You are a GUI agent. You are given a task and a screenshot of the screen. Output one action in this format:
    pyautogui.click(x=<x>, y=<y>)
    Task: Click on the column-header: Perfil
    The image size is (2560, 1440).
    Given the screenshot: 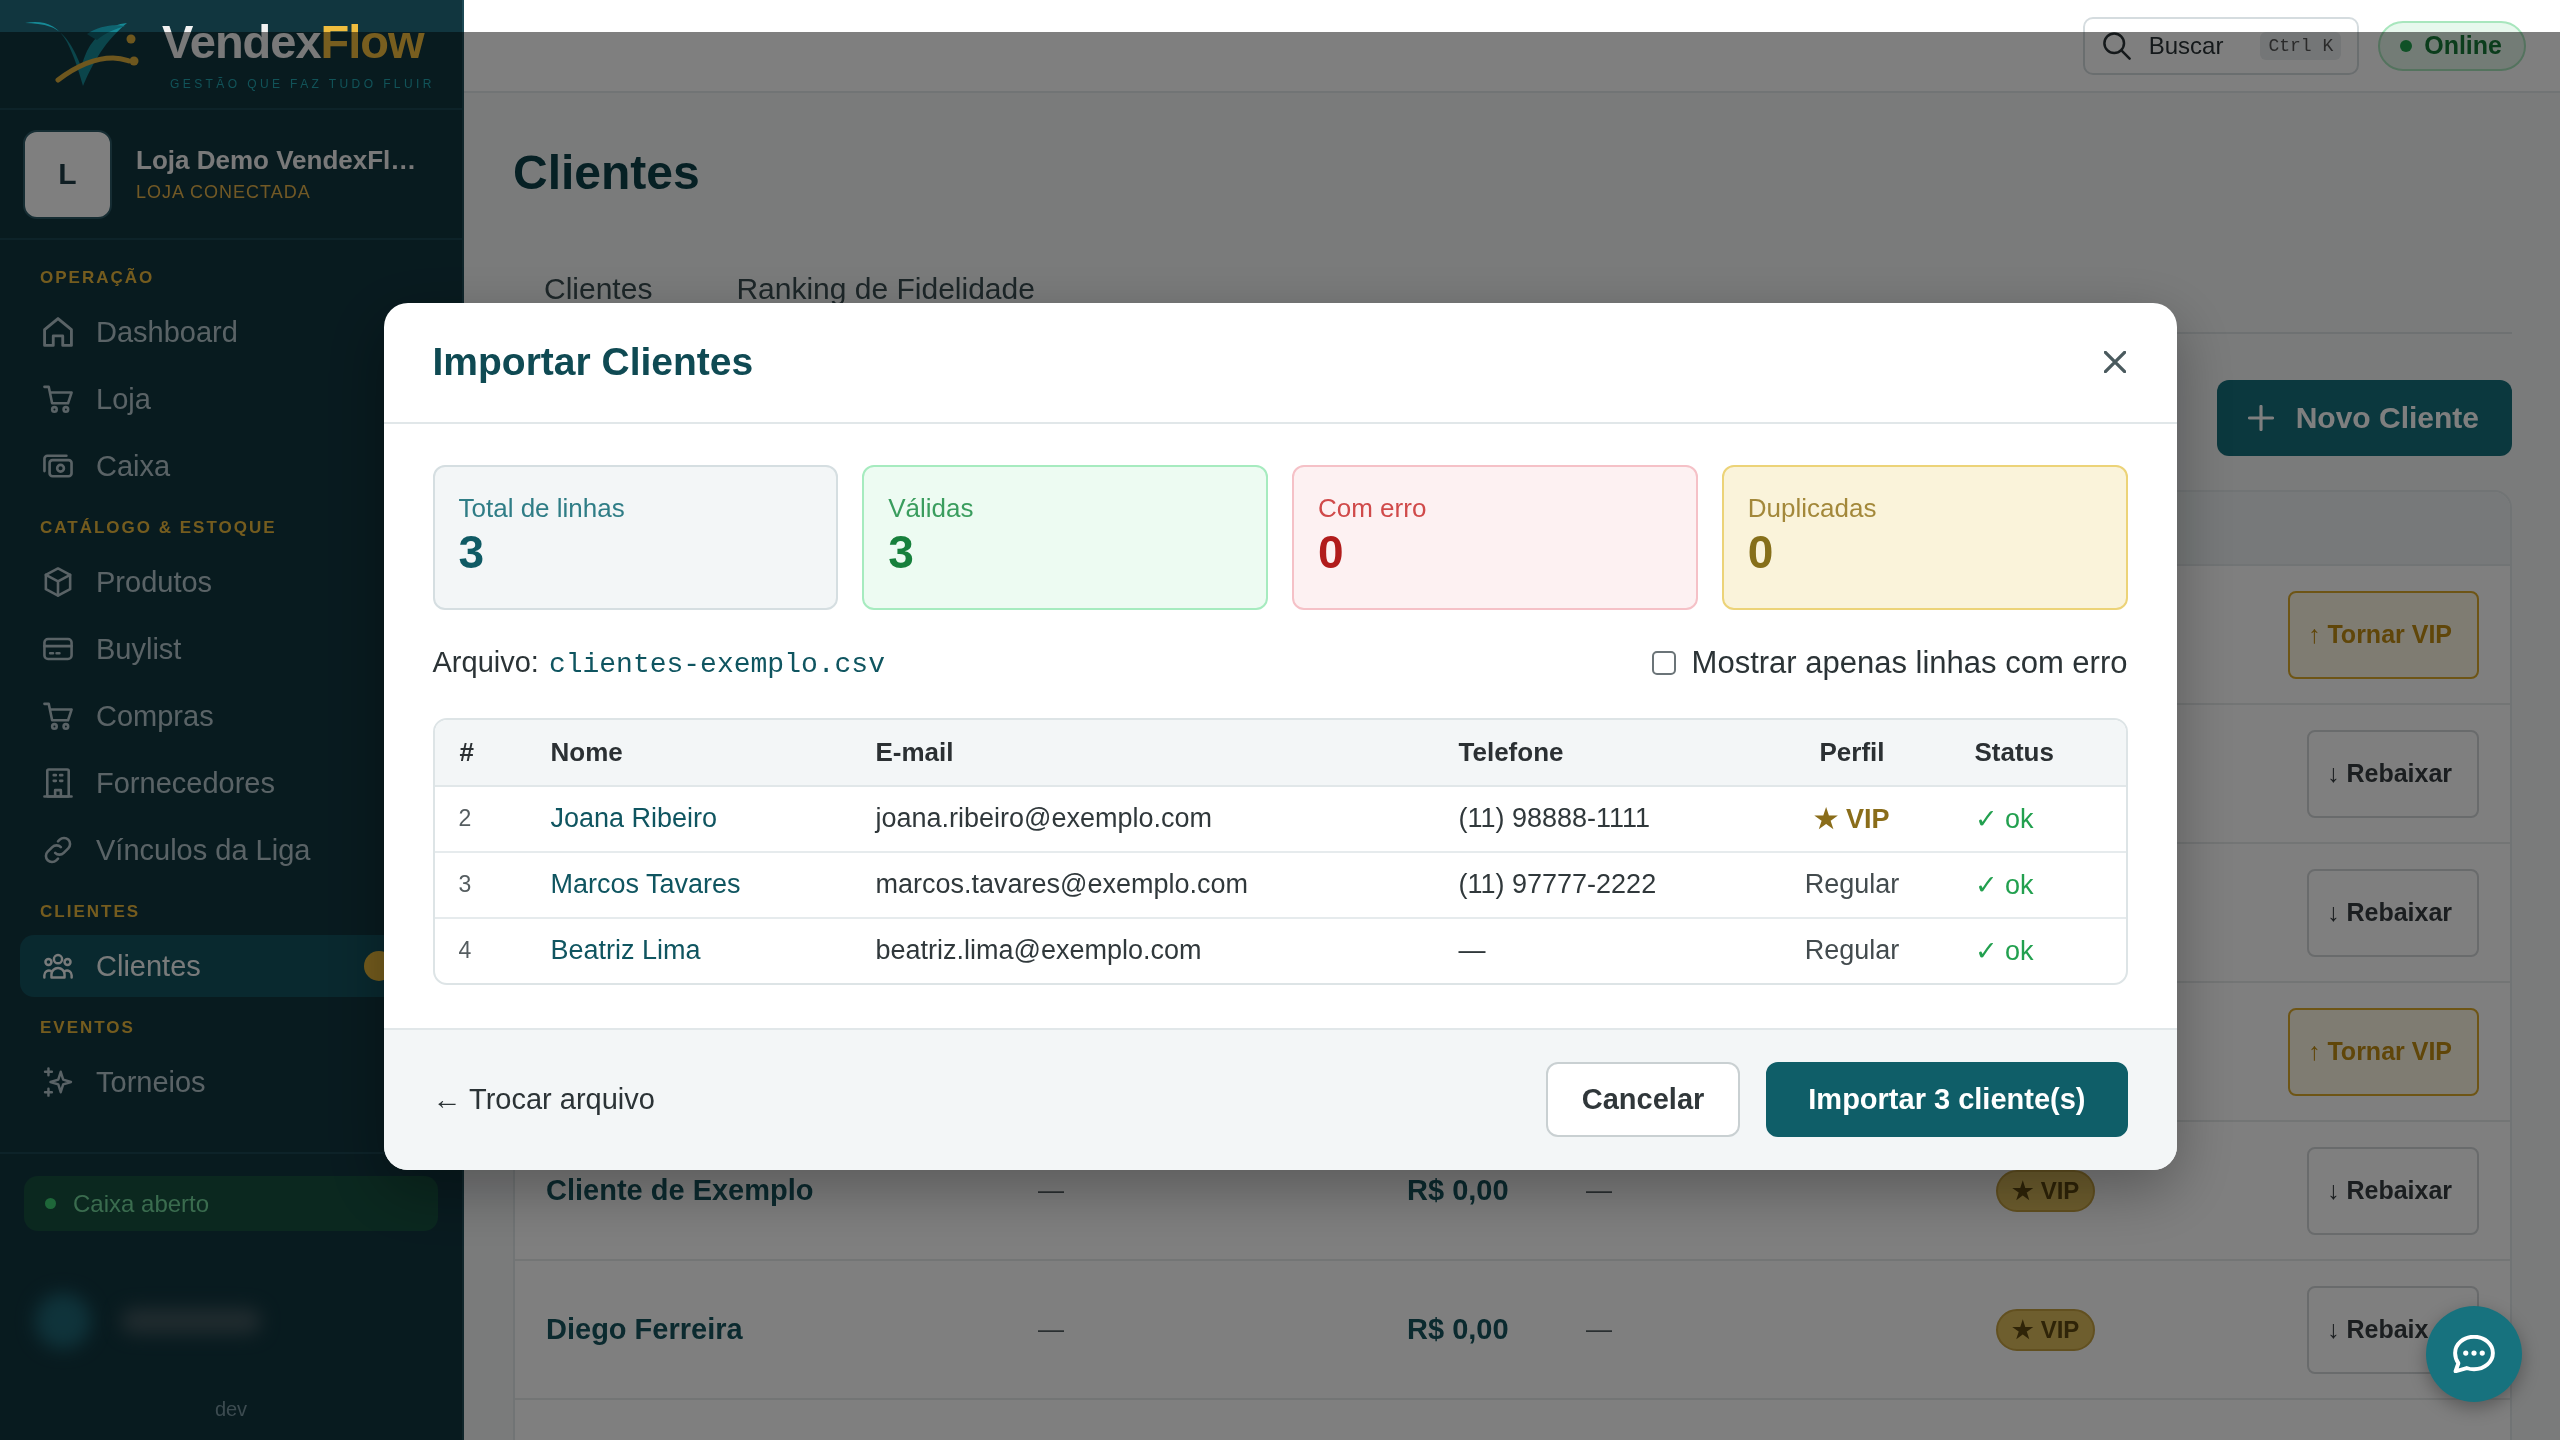 What is the action you would take?
    pyautogui.click(x=1852, y=752)
    